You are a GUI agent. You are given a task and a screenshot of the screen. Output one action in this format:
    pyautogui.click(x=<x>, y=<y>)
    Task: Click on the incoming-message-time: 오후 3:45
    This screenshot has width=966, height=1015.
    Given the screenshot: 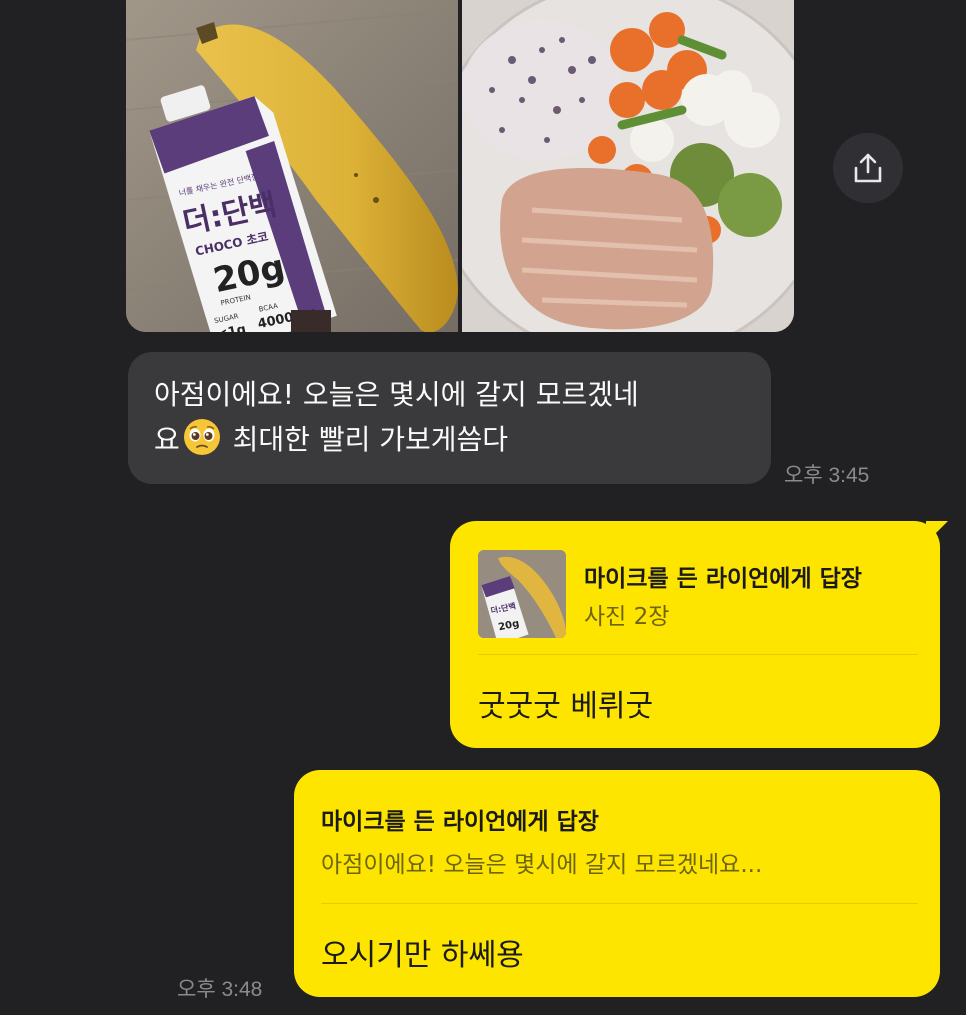 What is the action you would take?
    pyautogui.click(x=827, y=475)
    